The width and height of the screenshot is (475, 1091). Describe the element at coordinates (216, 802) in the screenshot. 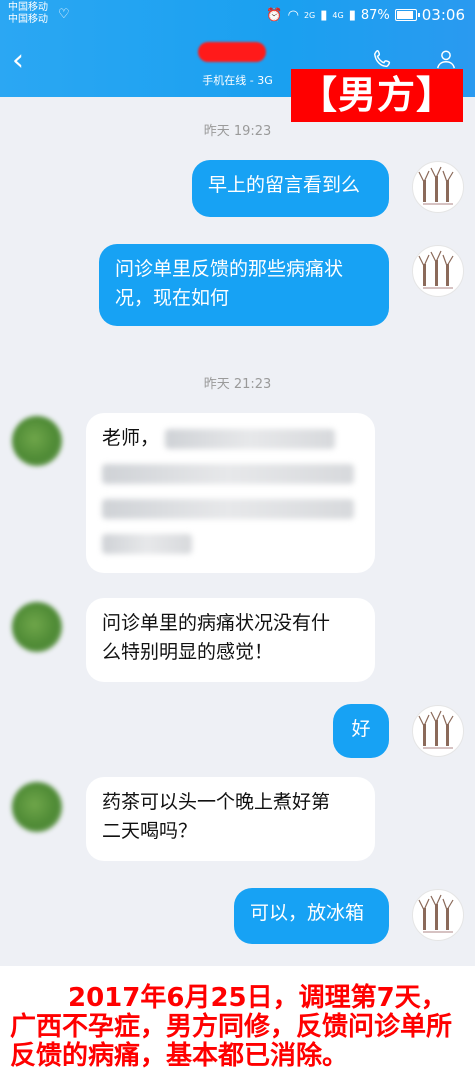

I see `message-text: 药茶可以头一个晚上煮好第` at that location.